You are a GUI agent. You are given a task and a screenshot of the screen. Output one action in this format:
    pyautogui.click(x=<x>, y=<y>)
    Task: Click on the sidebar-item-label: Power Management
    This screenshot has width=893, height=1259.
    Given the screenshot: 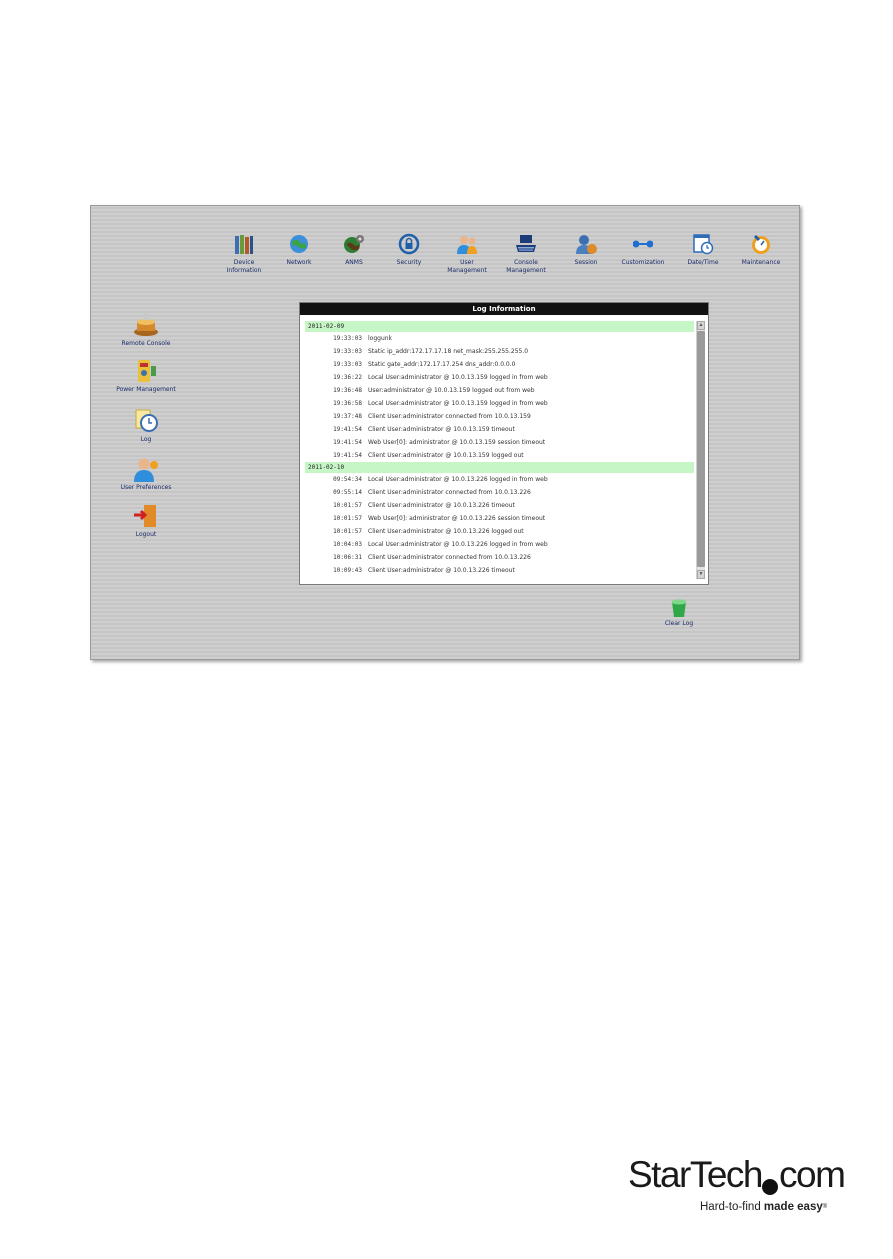 What is the action you would take?
    pyautogui.click(x=146, y=389)
    